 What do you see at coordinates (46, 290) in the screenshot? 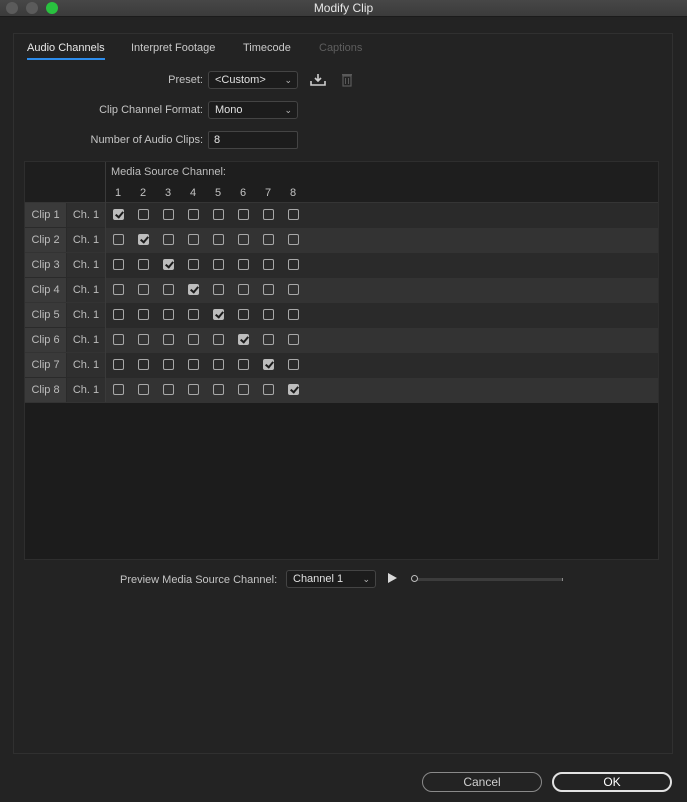
I see `clip-label: Clip 4` at bounding box center [46, 290].